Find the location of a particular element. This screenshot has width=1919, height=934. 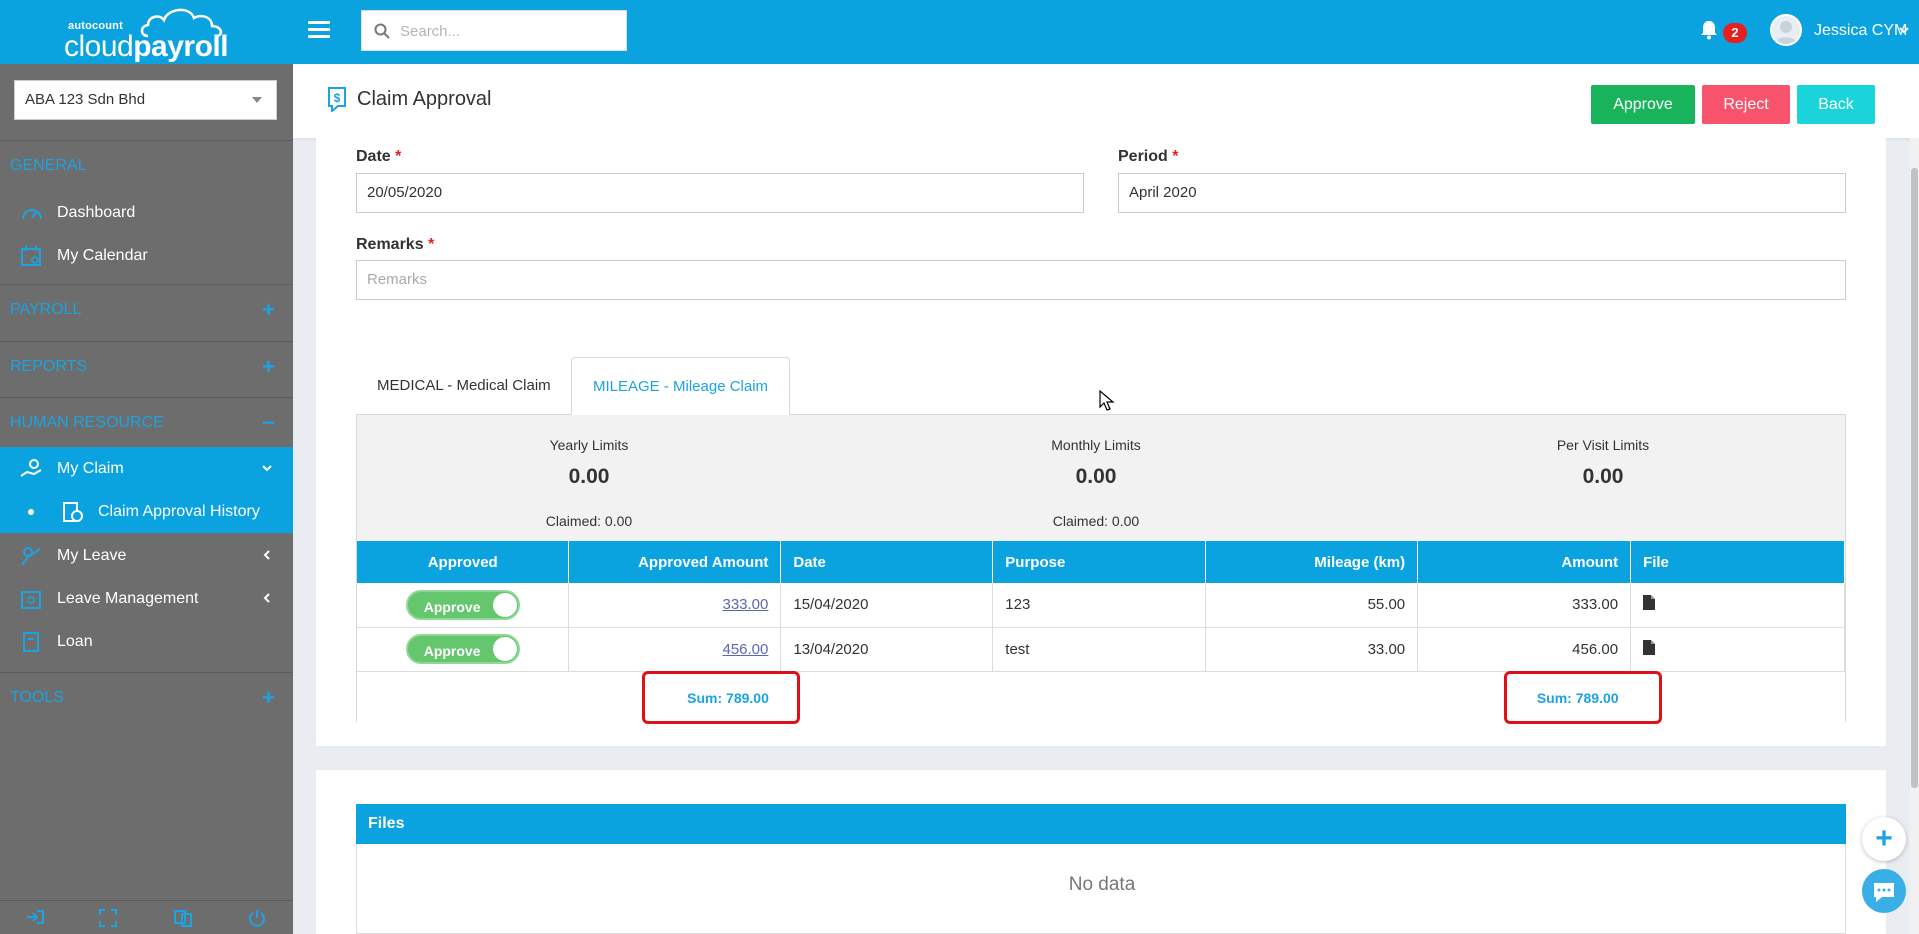

search-input is located at coordinates (507, 31).